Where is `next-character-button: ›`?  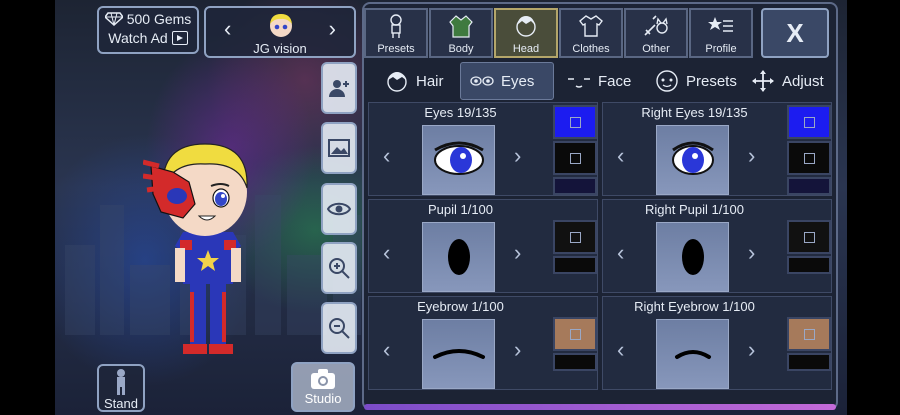 next-character-button: › is located at coordinates (332, 29).